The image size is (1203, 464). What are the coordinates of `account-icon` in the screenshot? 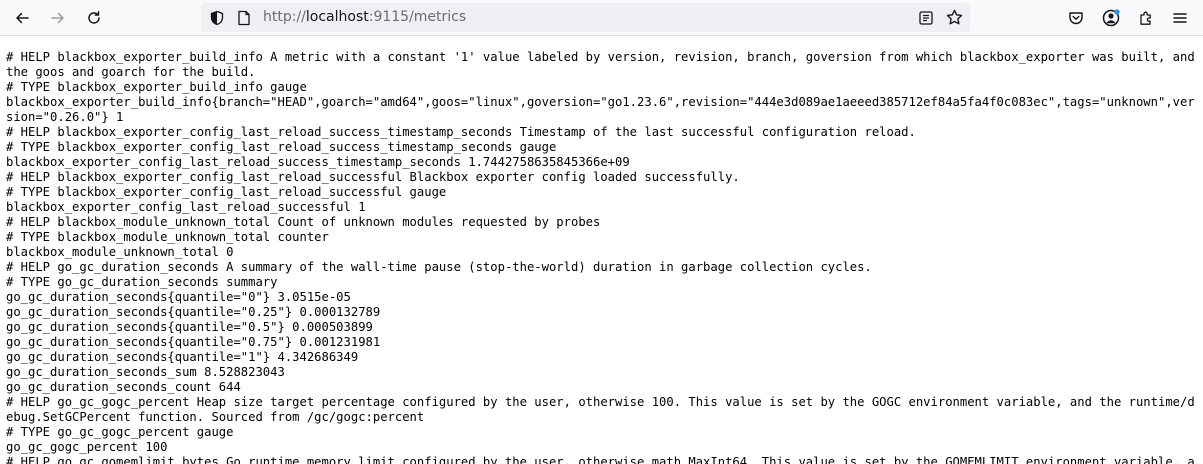 It's located at (1111, 18).